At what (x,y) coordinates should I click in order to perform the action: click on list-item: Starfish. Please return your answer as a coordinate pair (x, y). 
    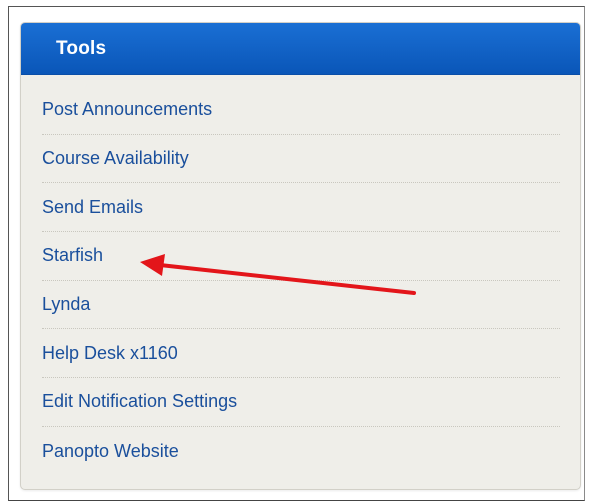
    Looking at the image, I should click on (301, 256).